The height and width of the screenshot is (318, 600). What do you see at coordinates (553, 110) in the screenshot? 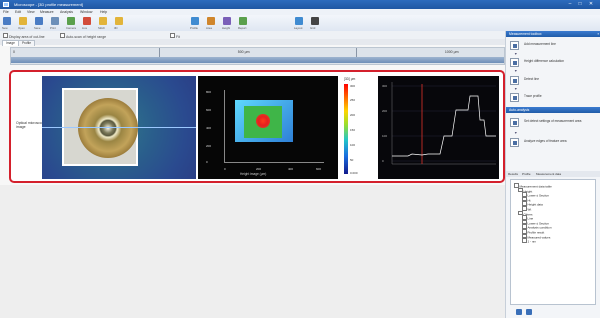
I see `side-header-auto: Auto-analysis` at bounding box center [553, 110].